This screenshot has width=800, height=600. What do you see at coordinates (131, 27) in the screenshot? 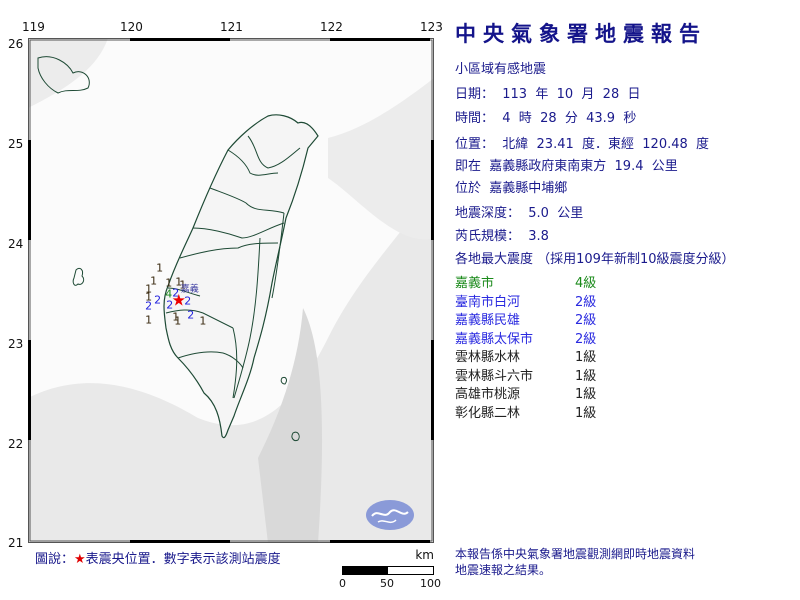
I see `lon-tick: 120` at bounding box center [131, 27].